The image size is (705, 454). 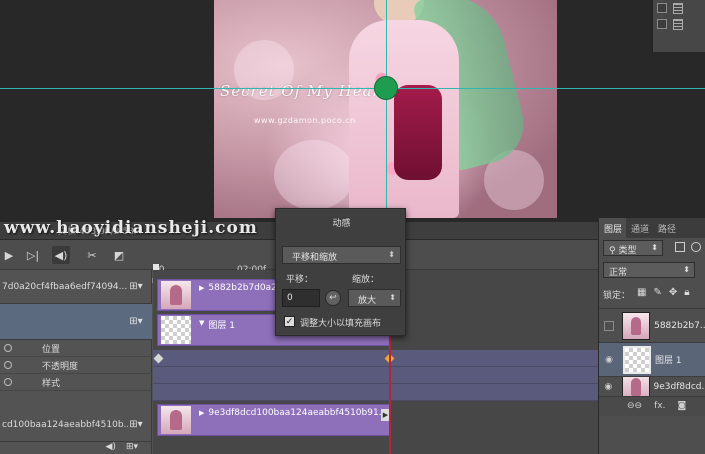 I want to click on track-property-row: 不透明度, so click(x=76, y=365).